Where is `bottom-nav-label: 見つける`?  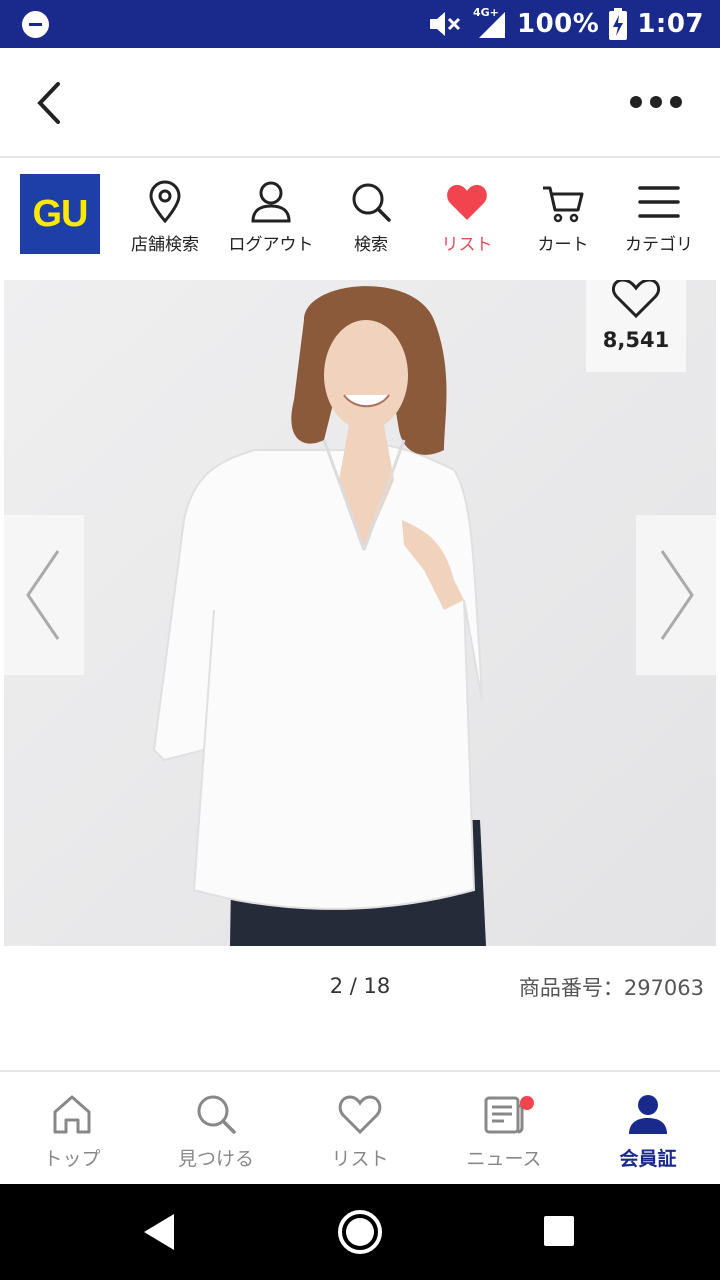 bottom-nav-label: 見つける is located at coordinates (215, 1159).